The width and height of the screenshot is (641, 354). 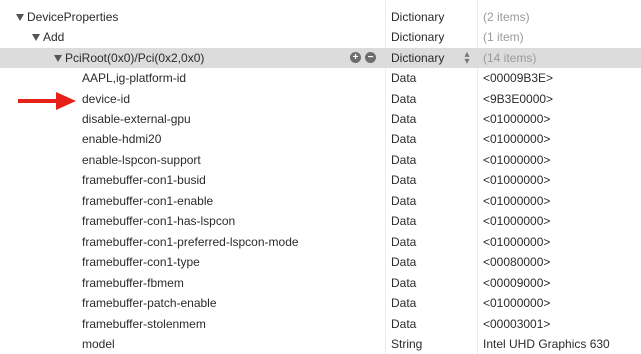 What do you see at coordinates (73, 17) in the screenshot?
I see `key-label: DeviceProperties` at bounding box center [73, 17].